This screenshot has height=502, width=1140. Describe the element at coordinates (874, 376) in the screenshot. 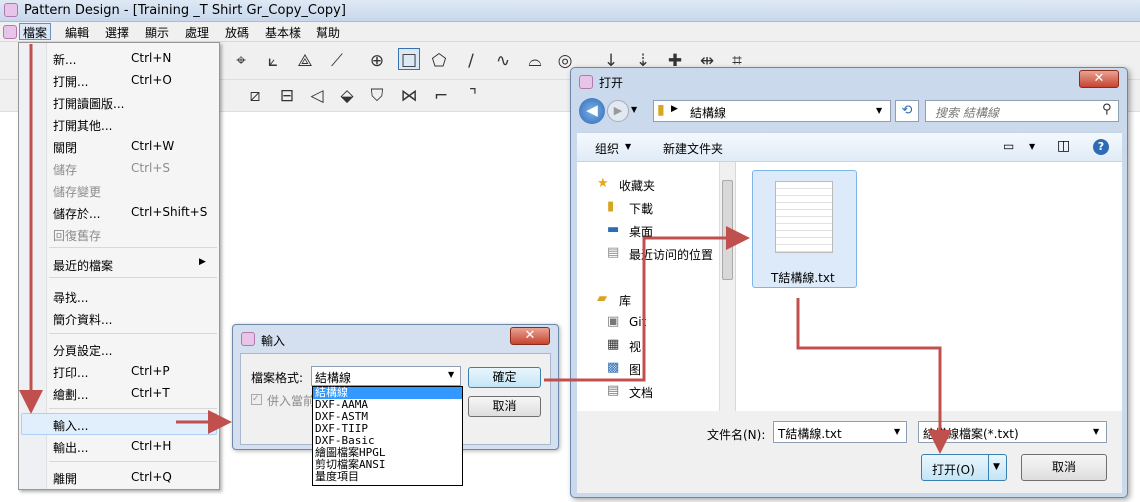

I see `arrow-to-open-button` at that location.